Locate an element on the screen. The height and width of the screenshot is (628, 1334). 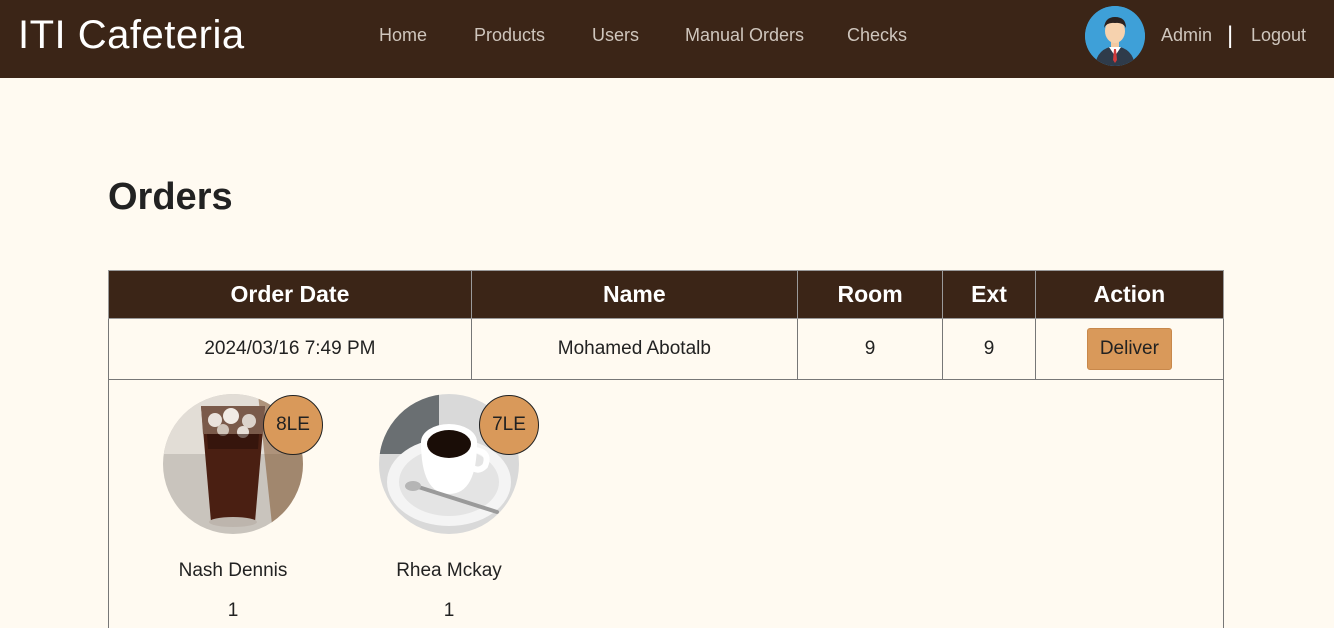
order-item: 8LE Nash Dennis 1 is located at coordinates (248, 509).